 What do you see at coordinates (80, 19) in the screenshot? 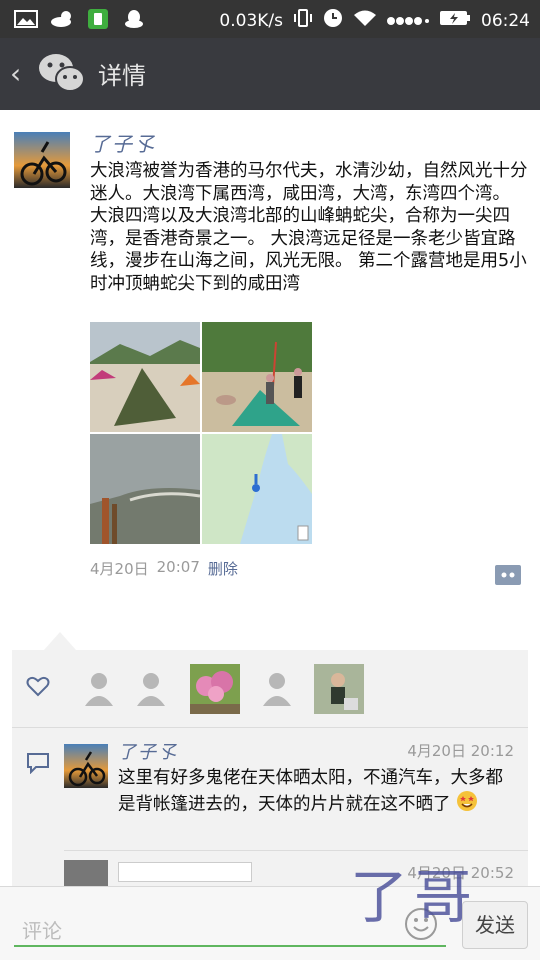
I see `status-left-icons` at bounding box center [80, 19].